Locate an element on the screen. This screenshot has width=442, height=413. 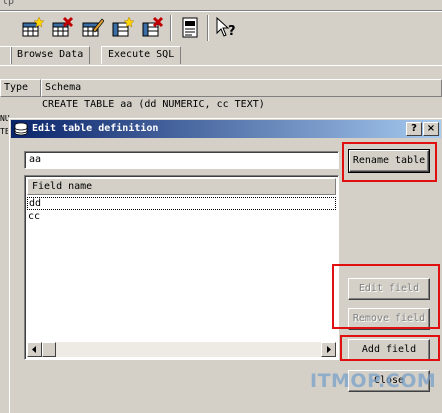
whats-this-button: ? is located at coordinates (226, 28).